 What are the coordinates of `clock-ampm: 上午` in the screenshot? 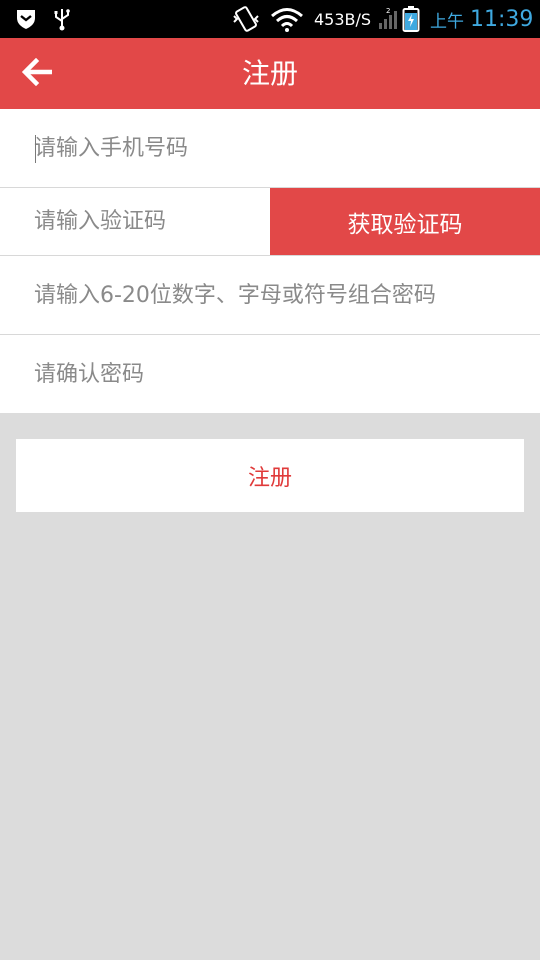 It's located at (447, 21).